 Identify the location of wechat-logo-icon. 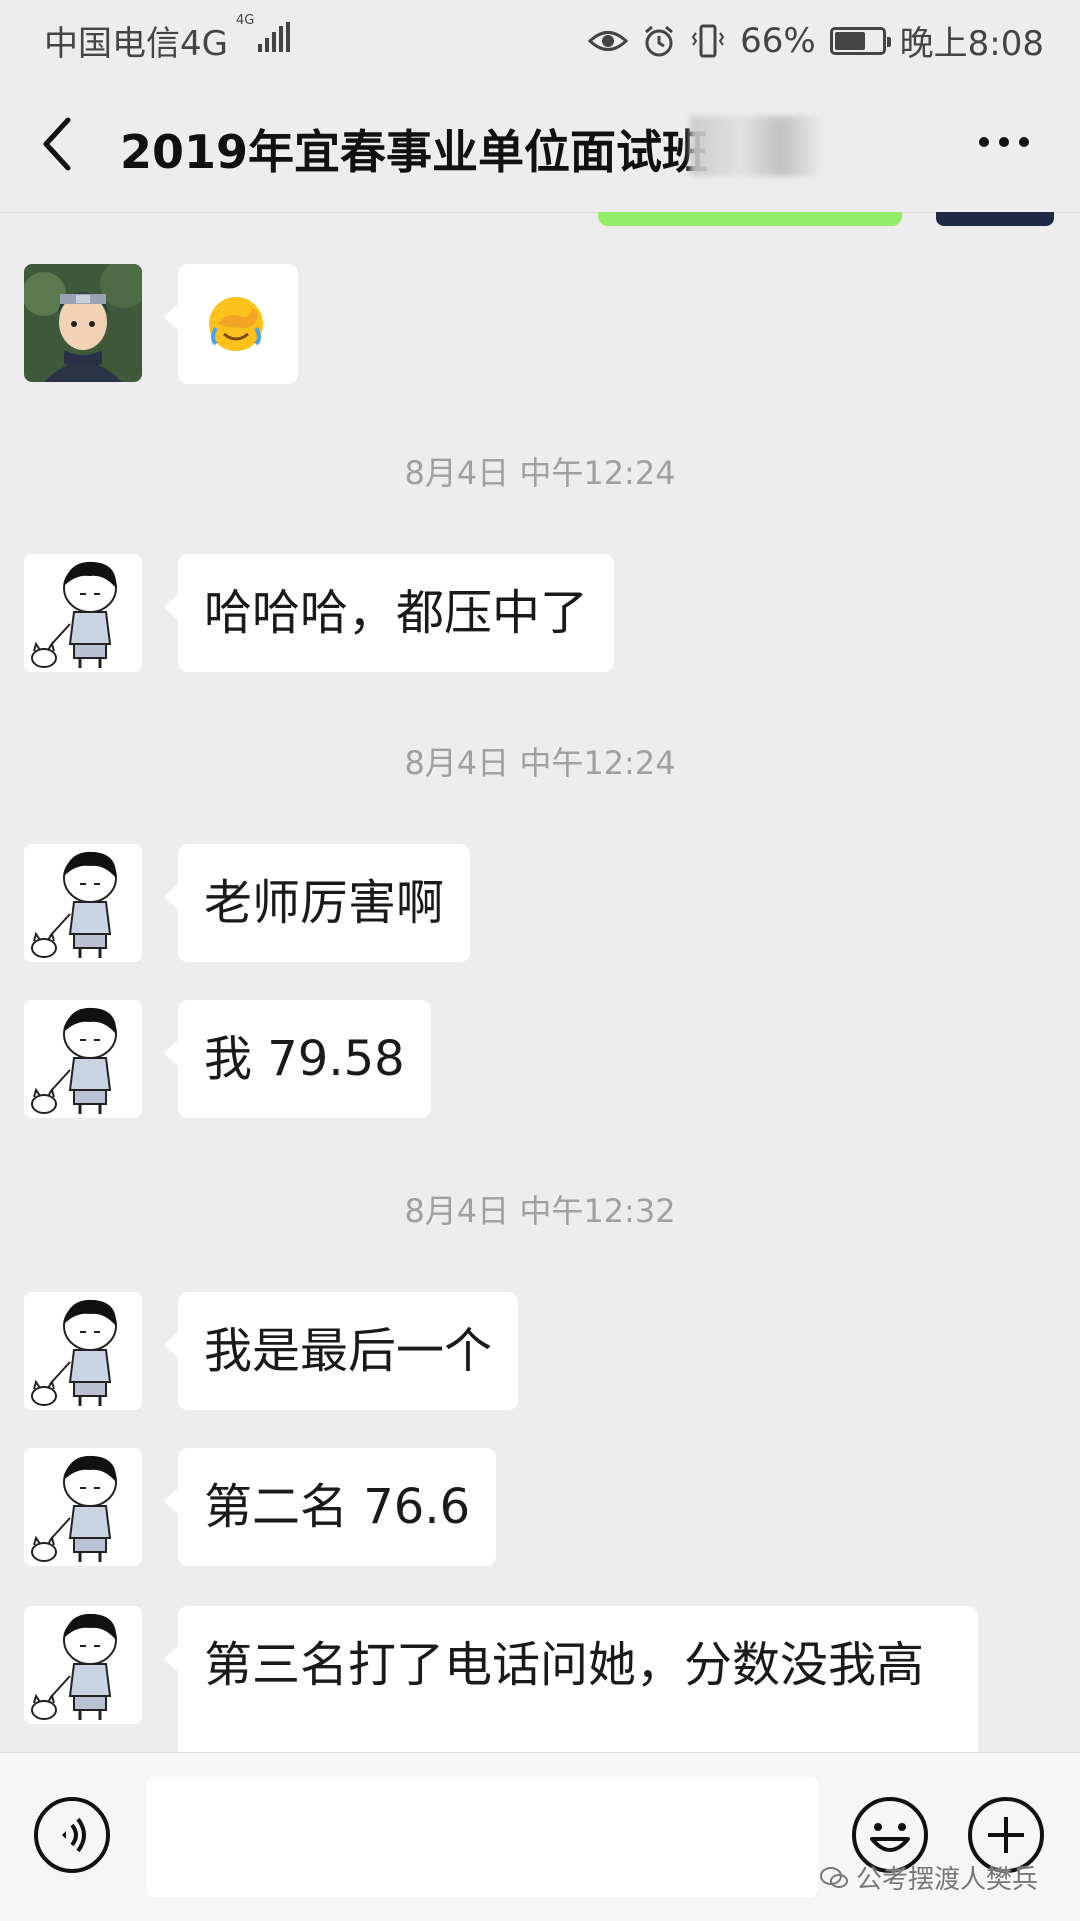
(834, 1877).